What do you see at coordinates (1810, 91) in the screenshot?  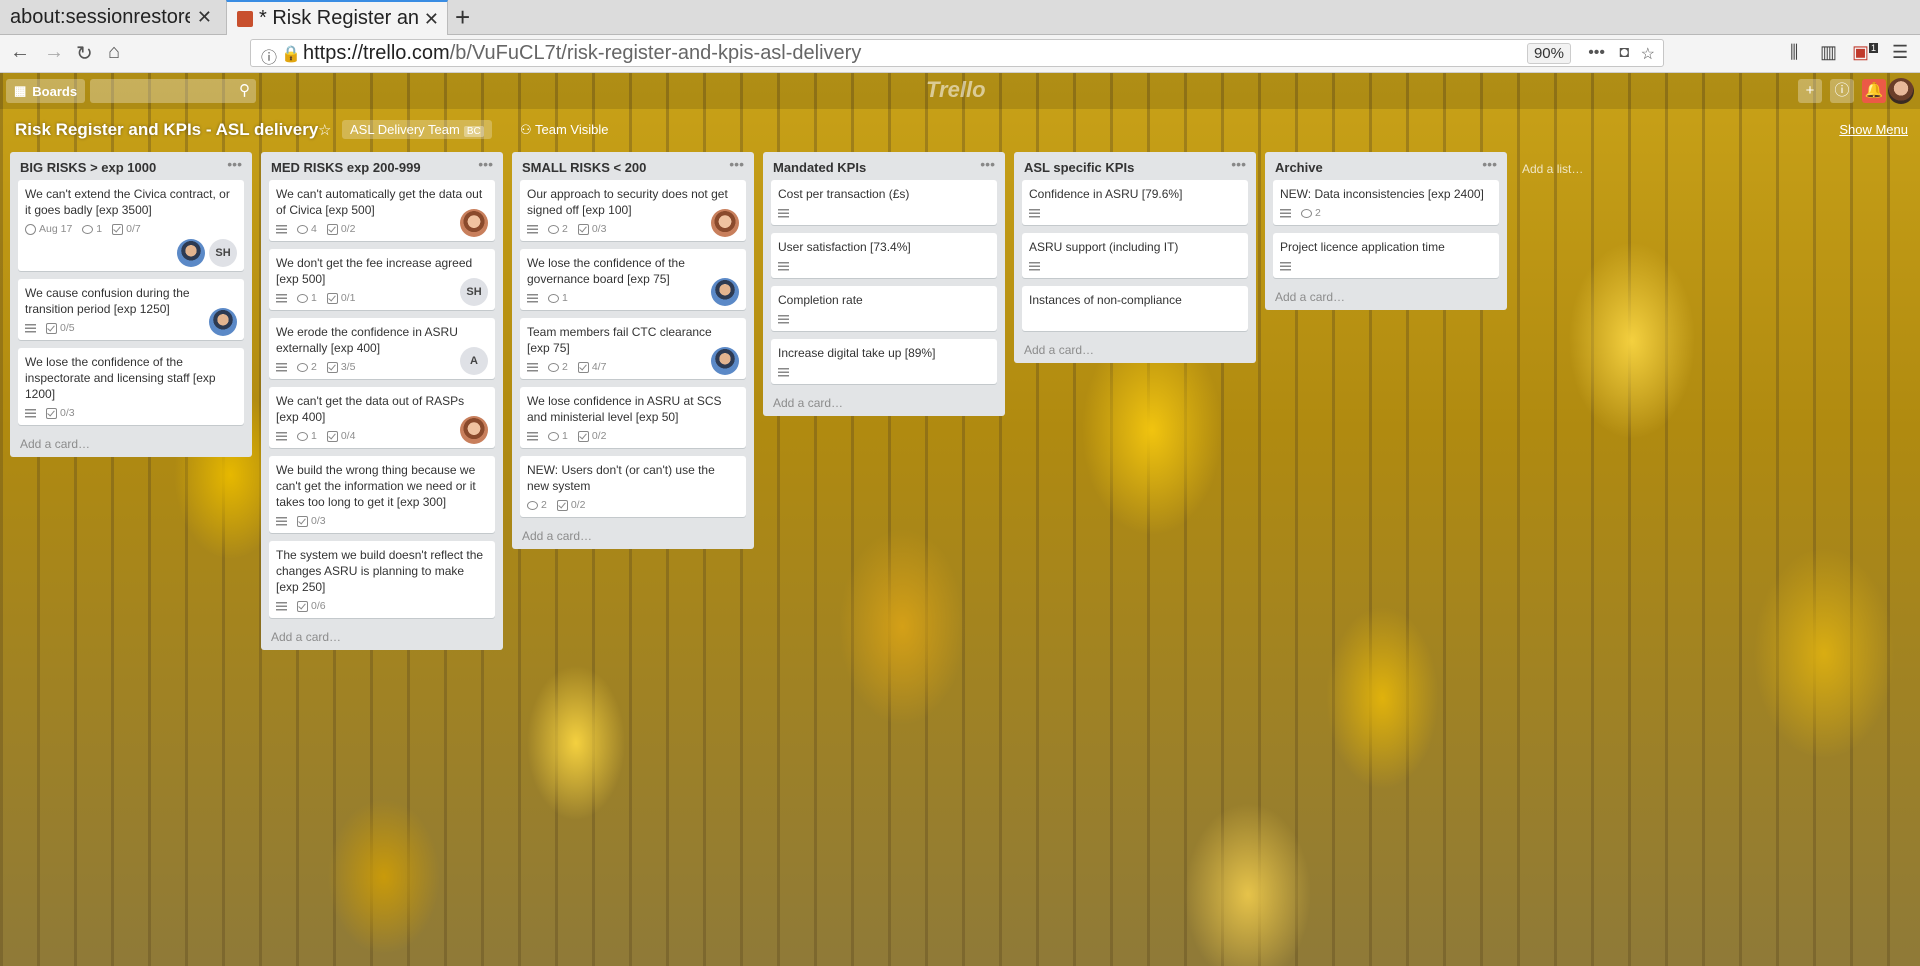 I see `add-icon: +` at bounding box center [1810, 91].